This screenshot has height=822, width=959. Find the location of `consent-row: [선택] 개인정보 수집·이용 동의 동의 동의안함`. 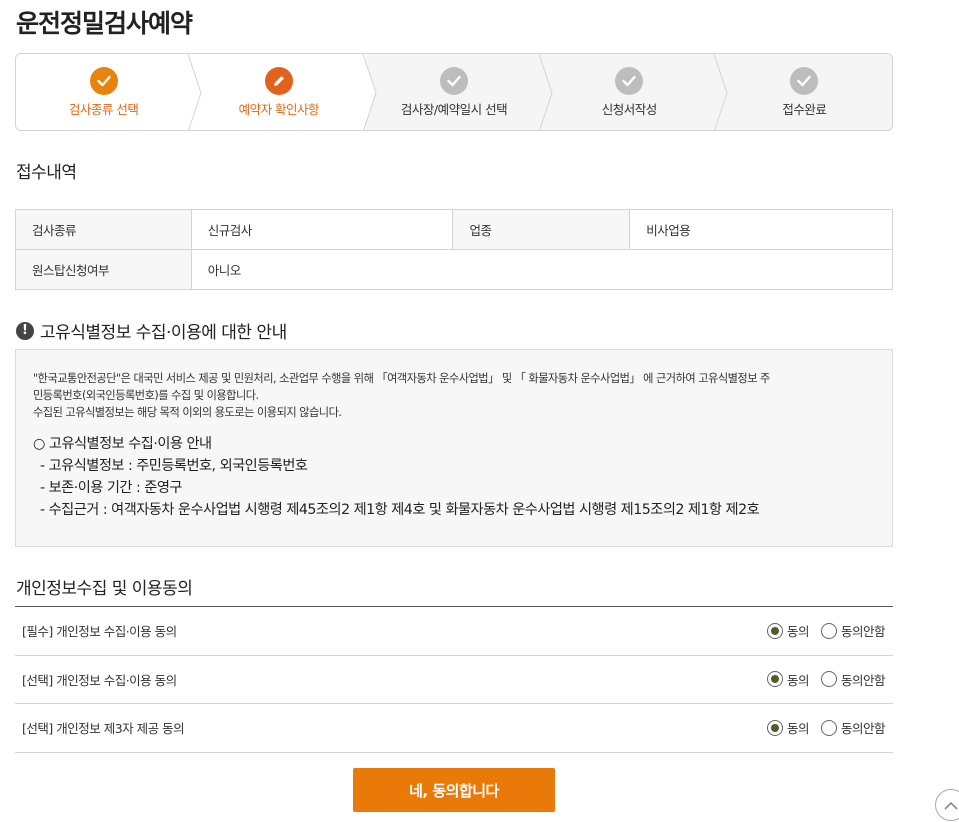

consent-row: [선택] 개인정보 수집·이용 동의 동의 동의안함 is located at coordinates (454, 680).